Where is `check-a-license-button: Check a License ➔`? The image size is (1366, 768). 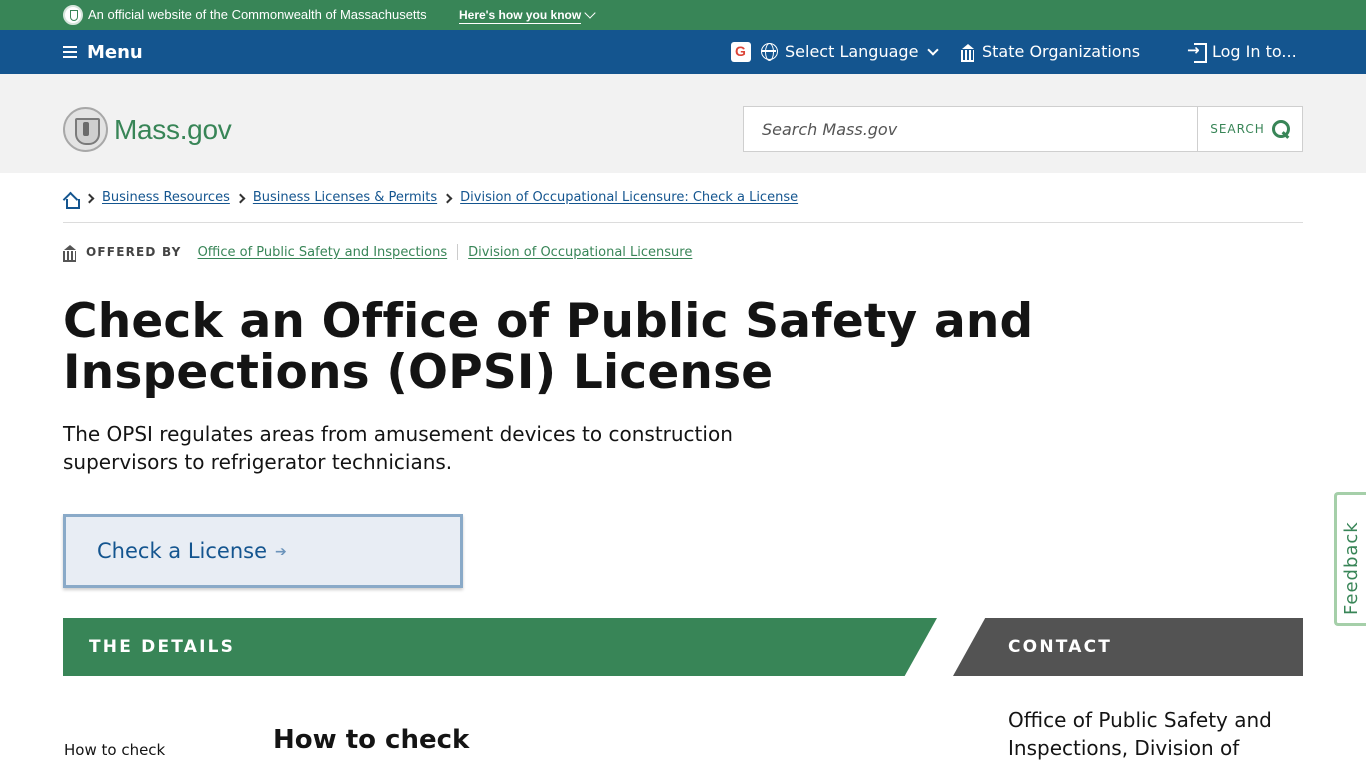
check-a-license-button: Check a License ➔ is located at coordinates (263, 551).